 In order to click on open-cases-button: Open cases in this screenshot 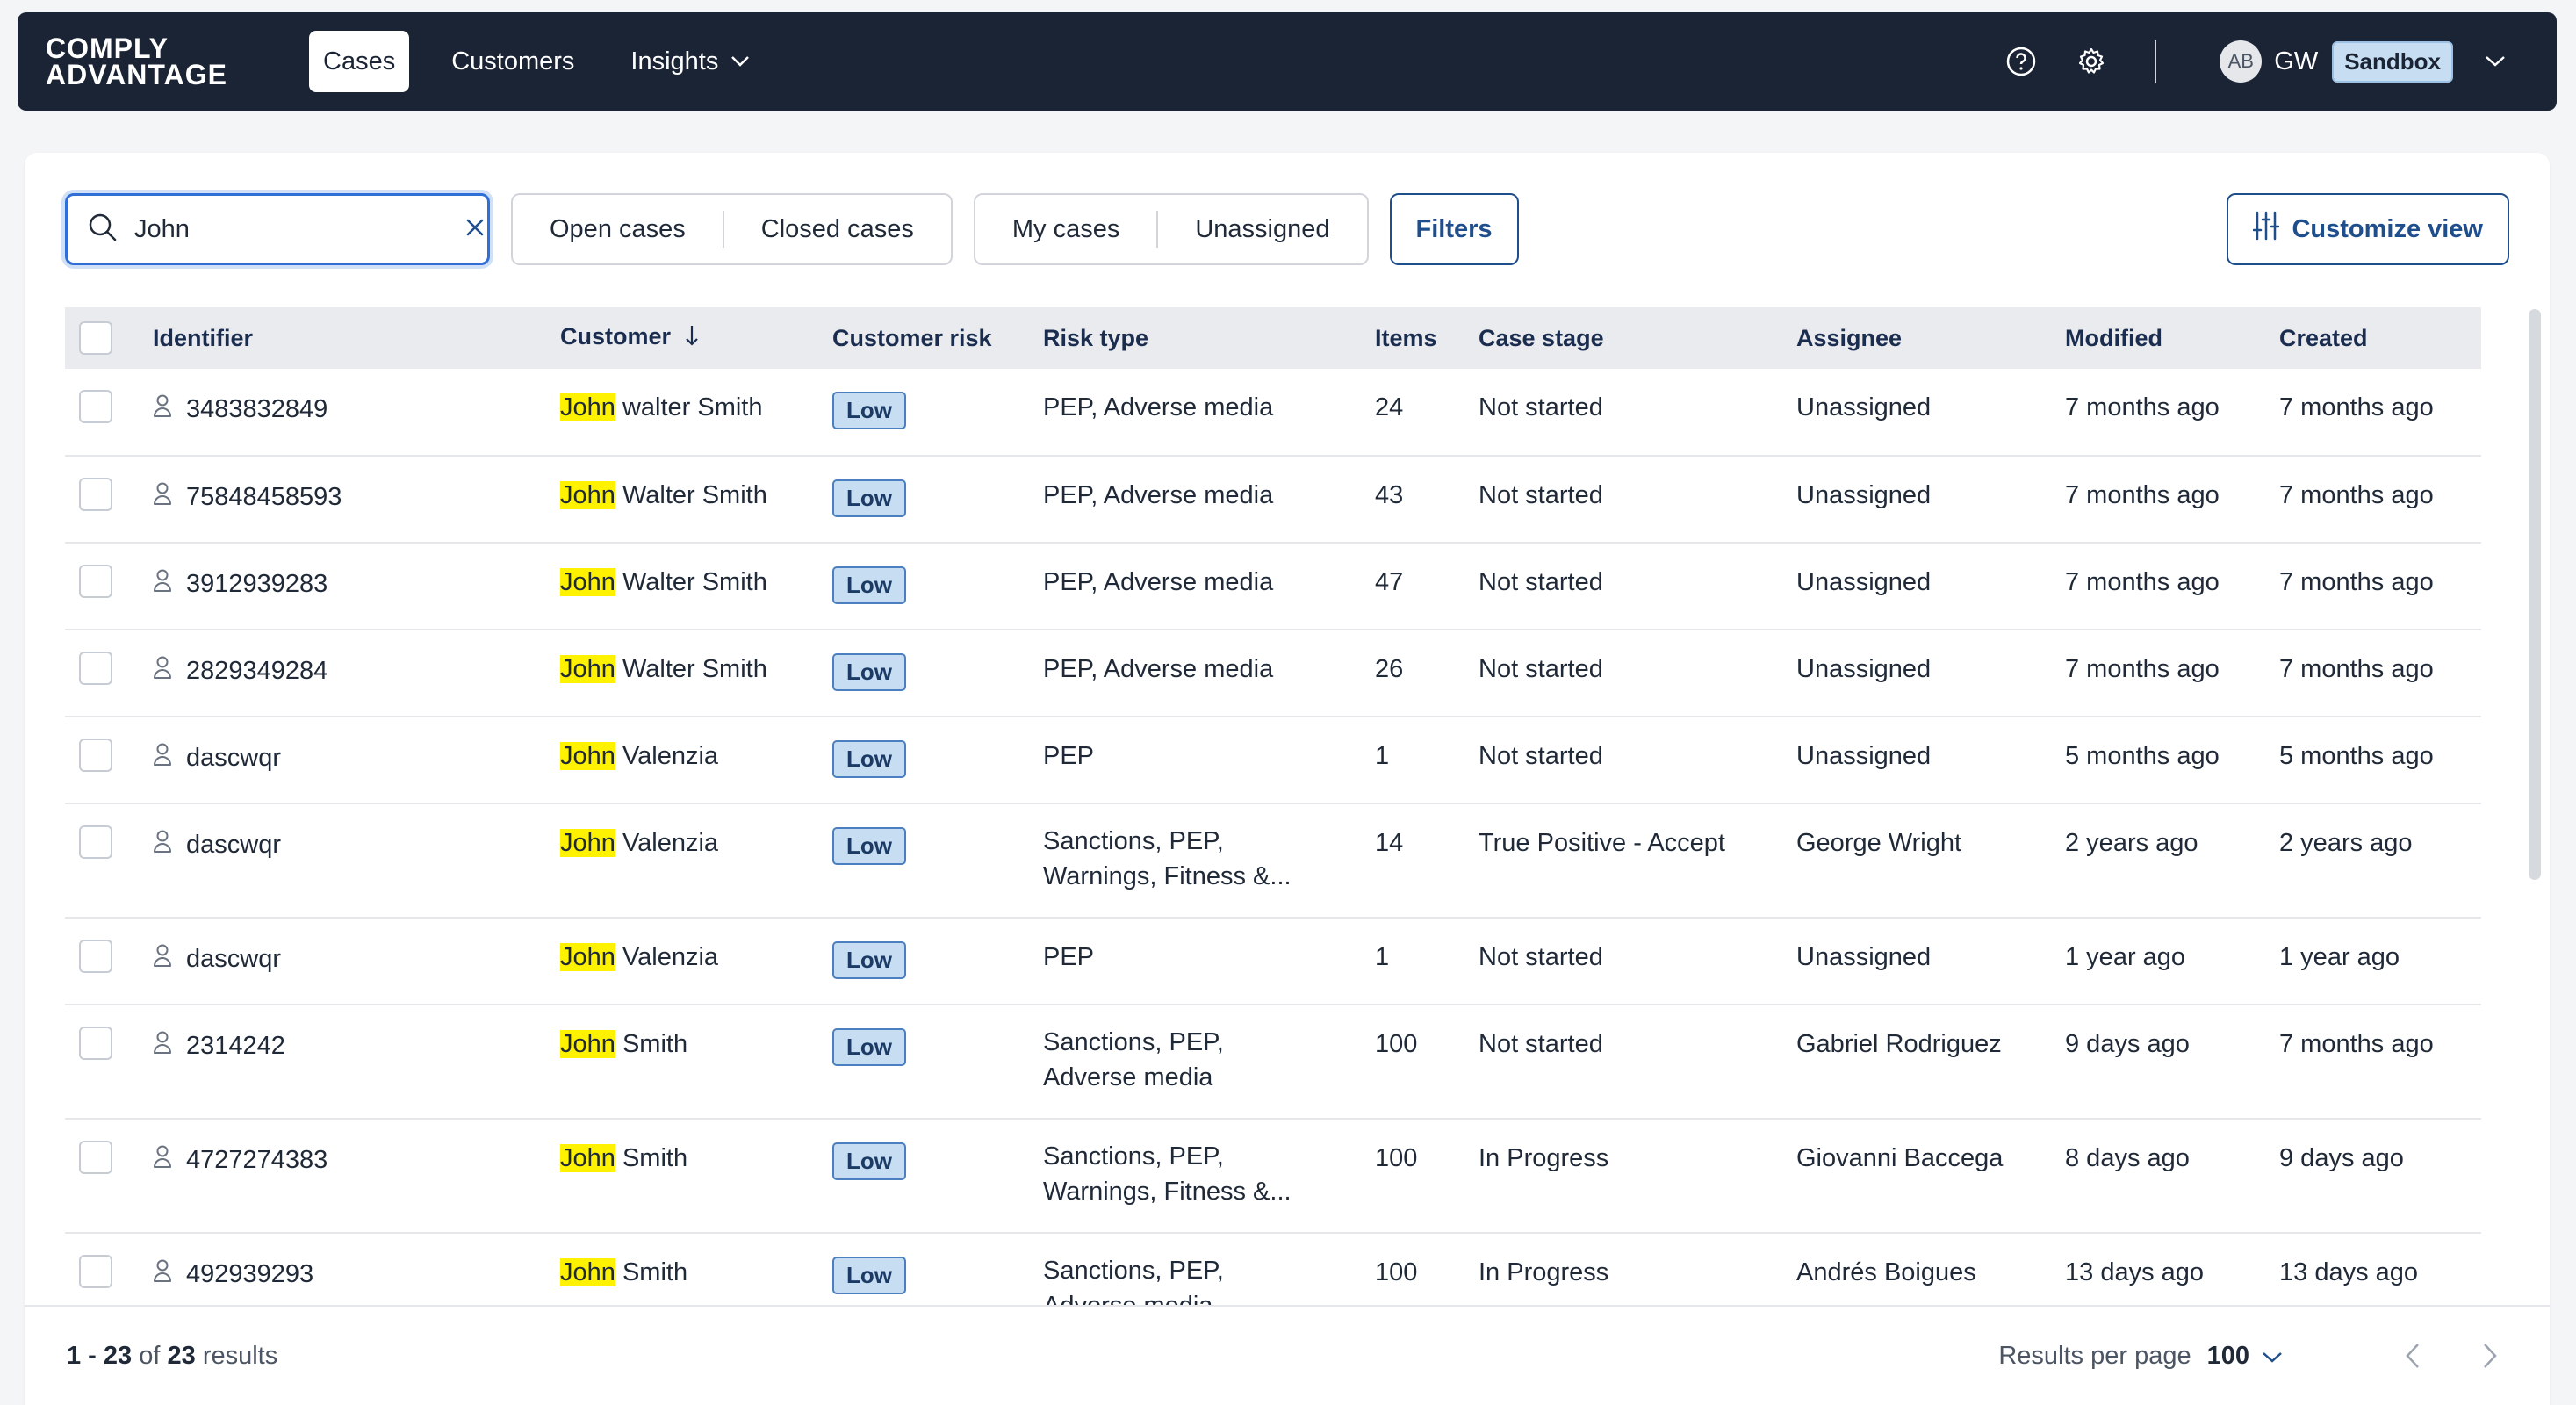, I will do `click(618, 229)`.